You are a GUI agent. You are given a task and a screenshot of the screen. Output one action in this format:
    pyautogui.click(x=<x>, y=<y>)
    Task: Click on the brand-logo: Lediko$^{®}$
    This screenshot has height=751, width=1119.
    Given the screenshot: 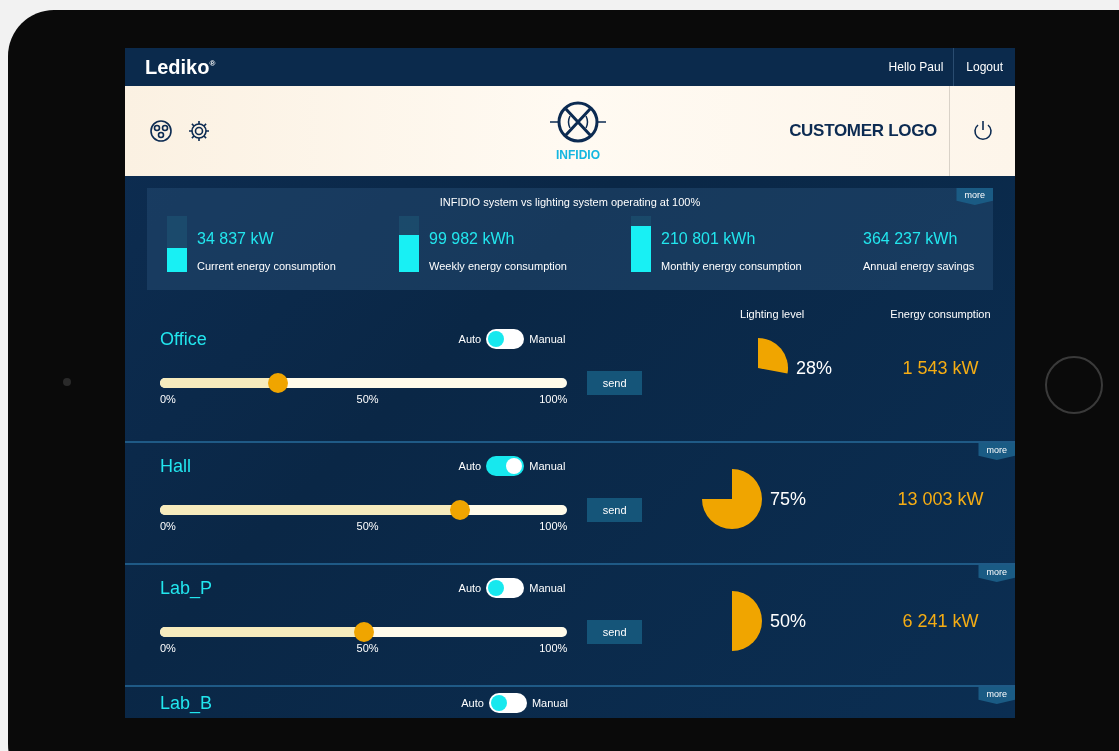 What is the action you would take?
    pyautogui.click(x=181, y=67)
    